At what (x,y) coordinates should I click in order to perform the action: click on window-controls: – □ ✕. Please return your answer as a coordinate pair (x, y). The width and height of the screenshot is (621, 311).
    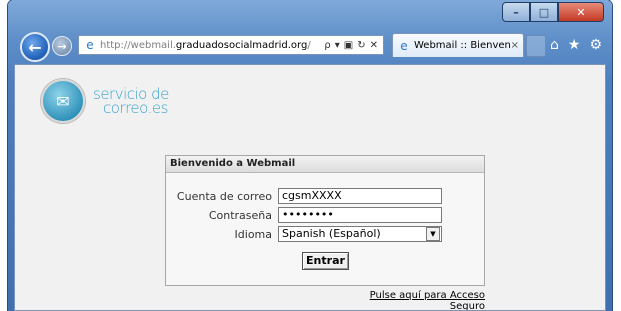
    Looking at the image, I should click on (553, 12).